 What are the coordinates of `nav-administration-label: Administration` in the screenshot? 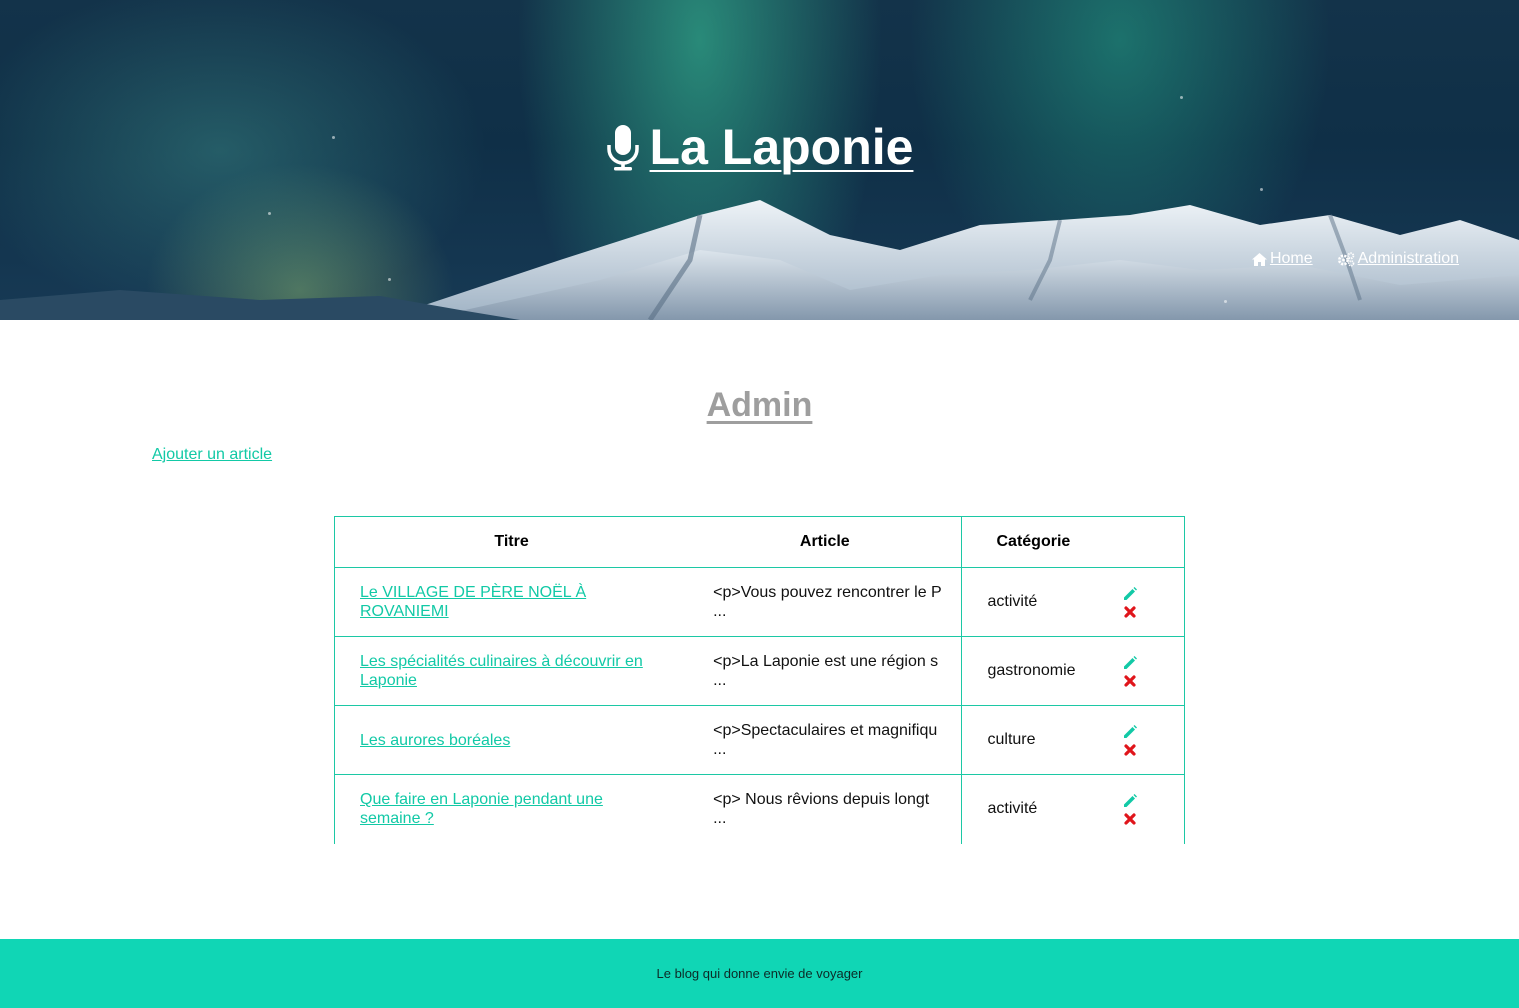 It's located at (1408, 258).